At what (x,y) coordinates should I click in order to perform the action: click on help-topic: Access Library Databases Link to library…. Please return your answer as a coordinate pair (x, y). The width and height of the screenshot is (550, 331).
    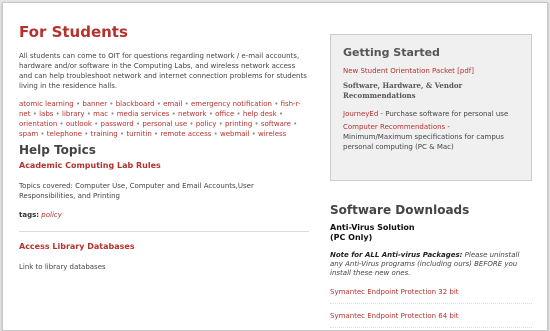
    Looking at the image, I should click on (164, 257).